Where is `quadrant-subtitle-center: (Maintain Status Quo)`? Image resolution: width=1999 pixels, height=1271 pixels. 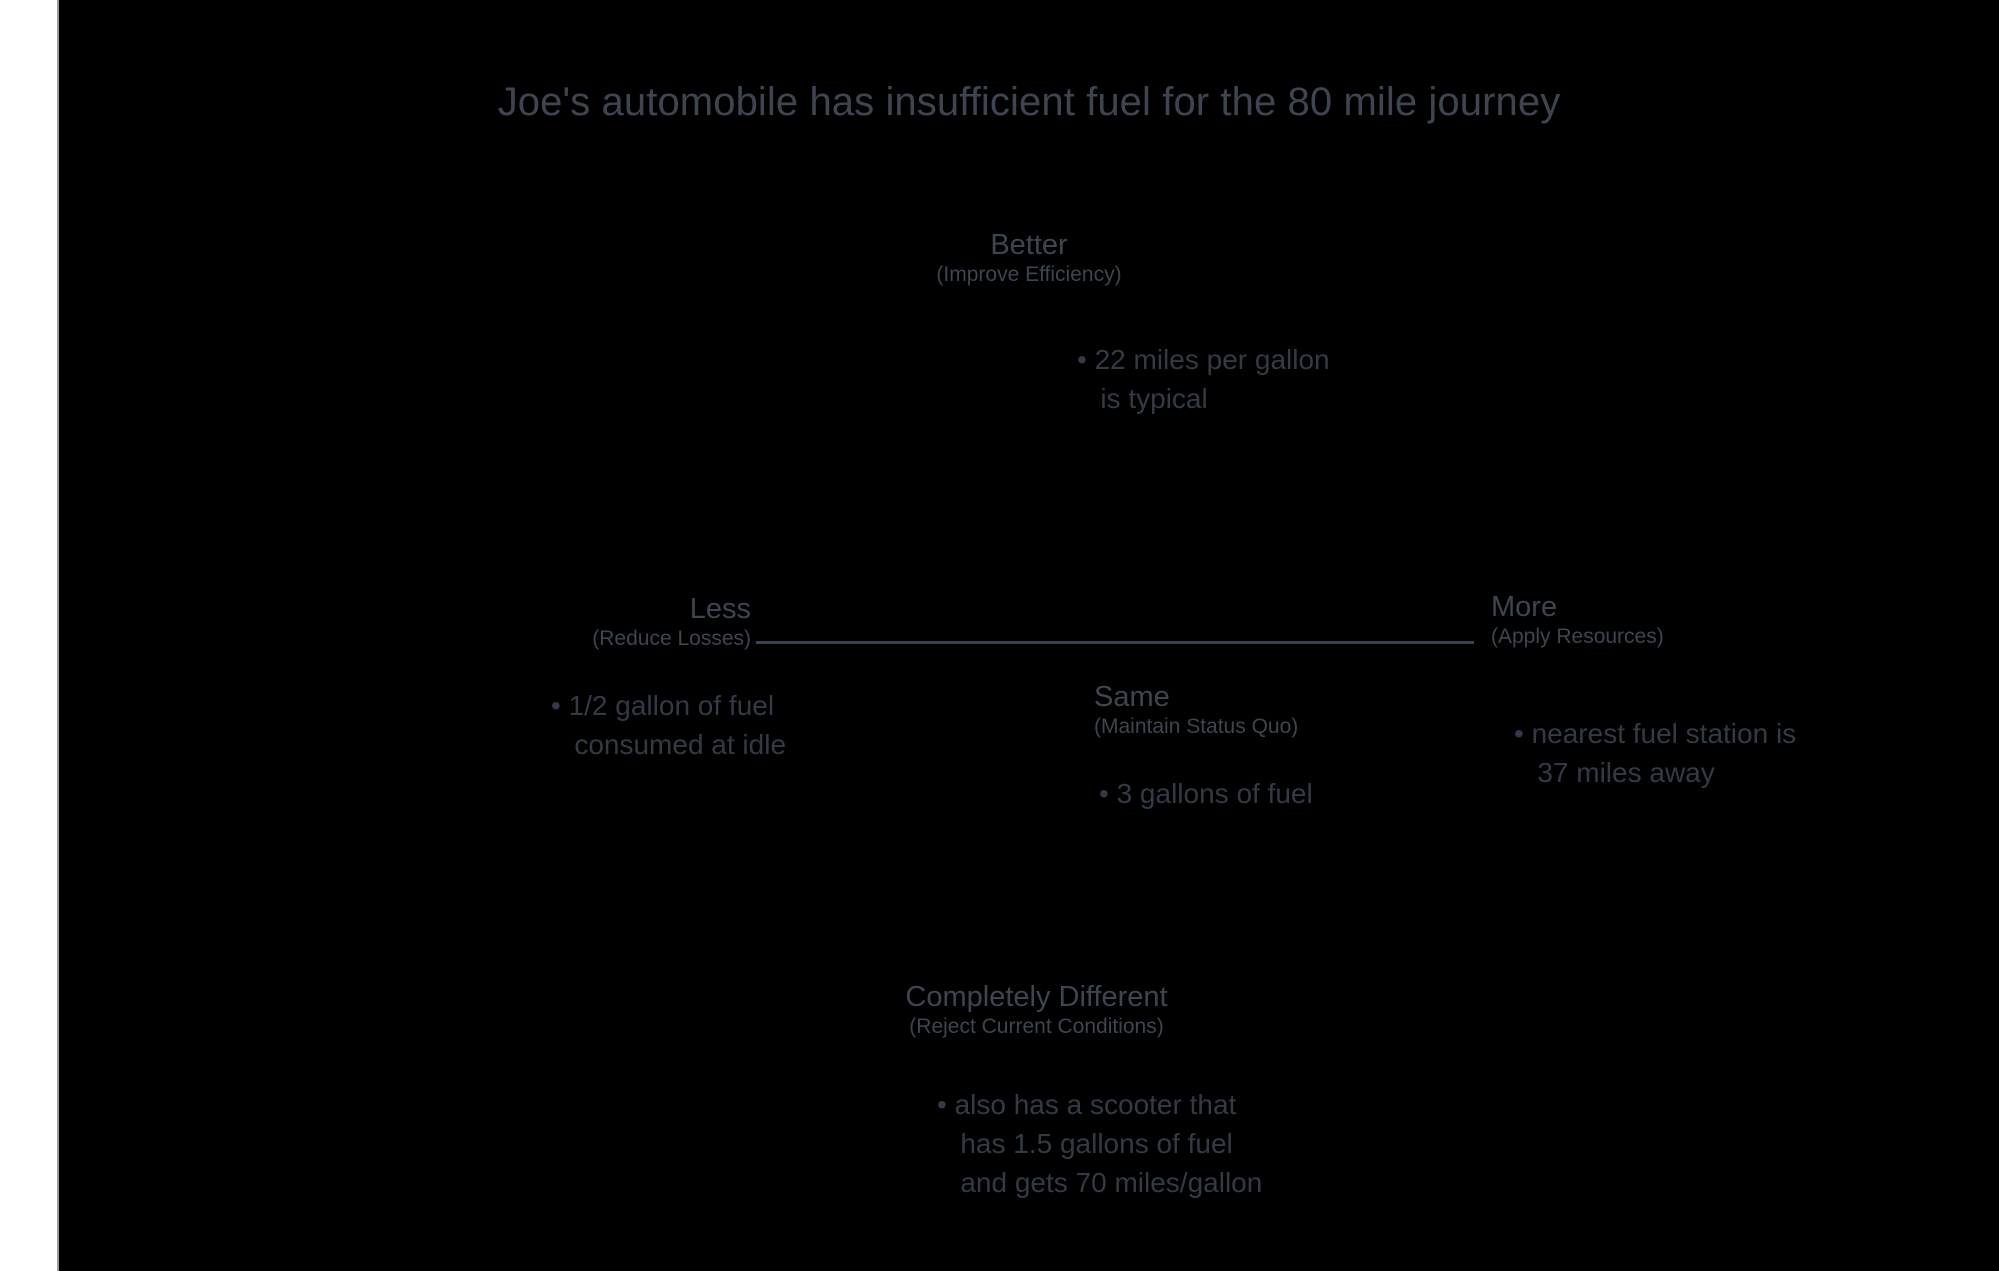
quadrant-subtitle-center: (Maintain Status Quo) is located at coordinates (1196, 726).